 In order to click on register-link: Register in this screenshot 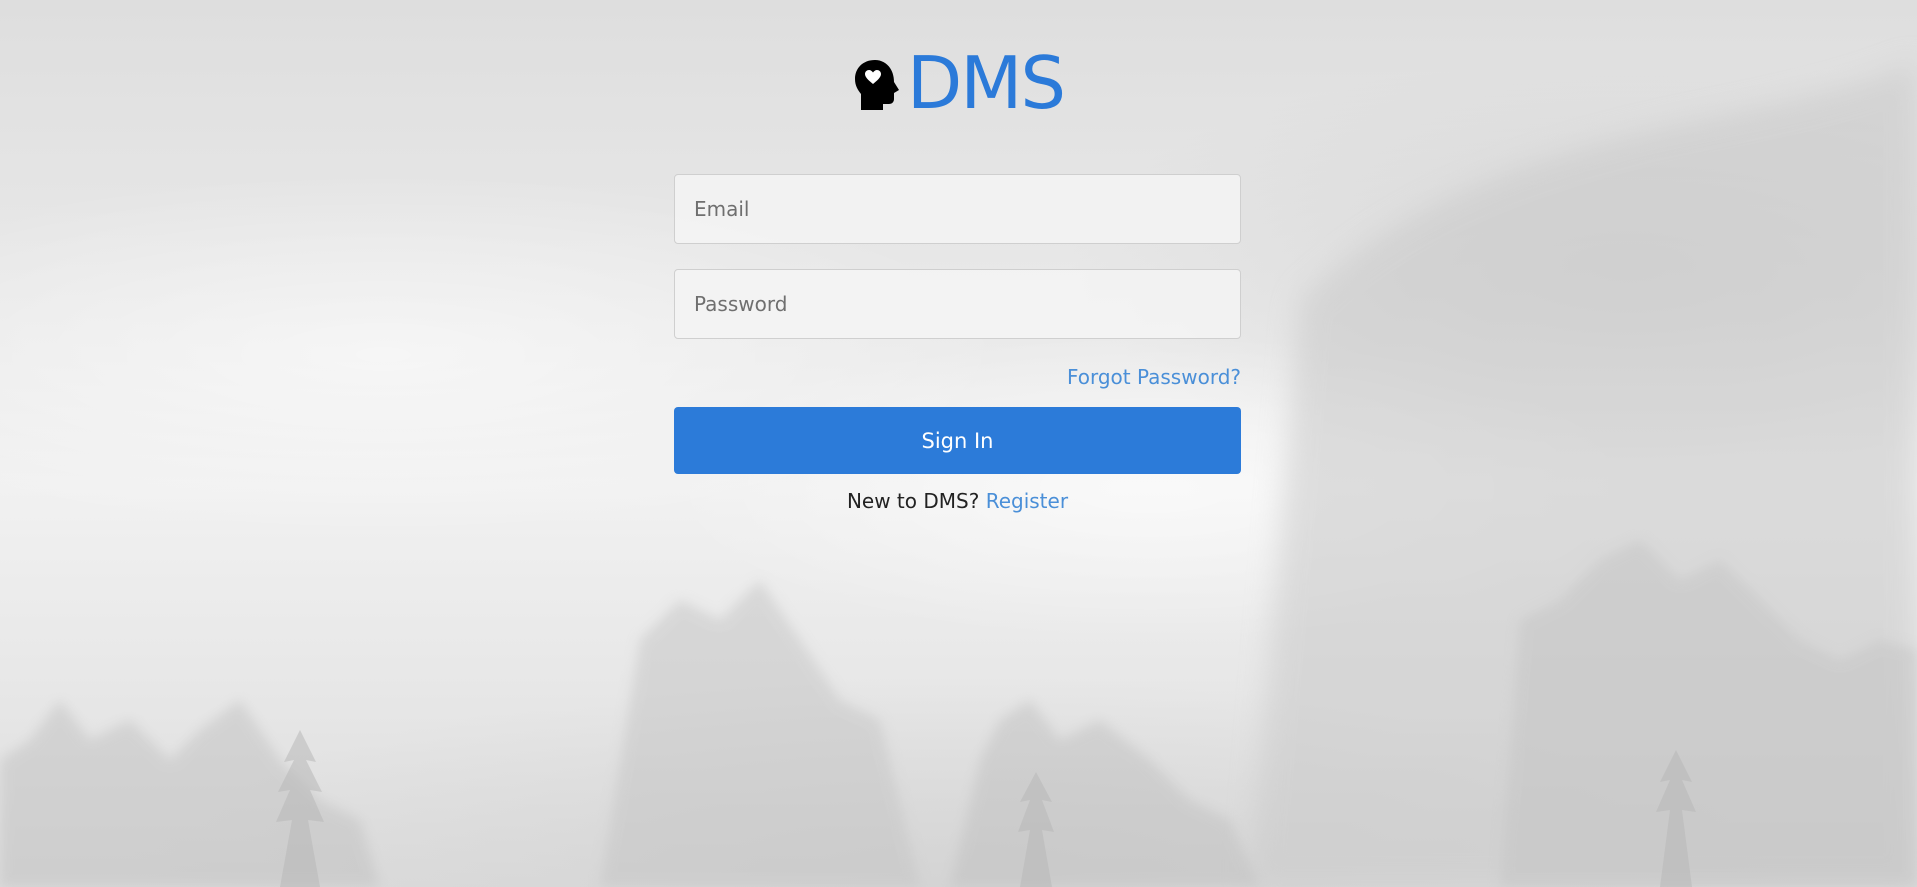, I will do `click(1027, 501)`.